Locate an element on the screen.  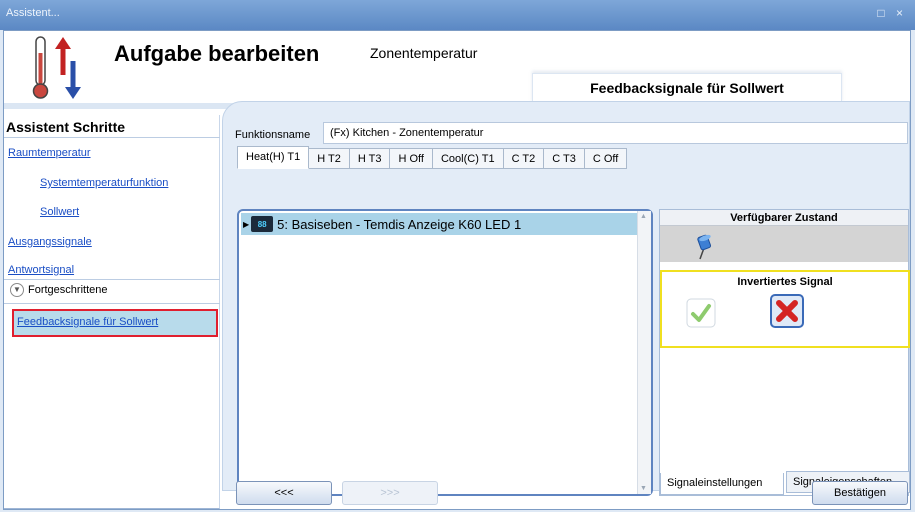
page-subtitle: Zonentemperatur is located at coordinates (424, 53).